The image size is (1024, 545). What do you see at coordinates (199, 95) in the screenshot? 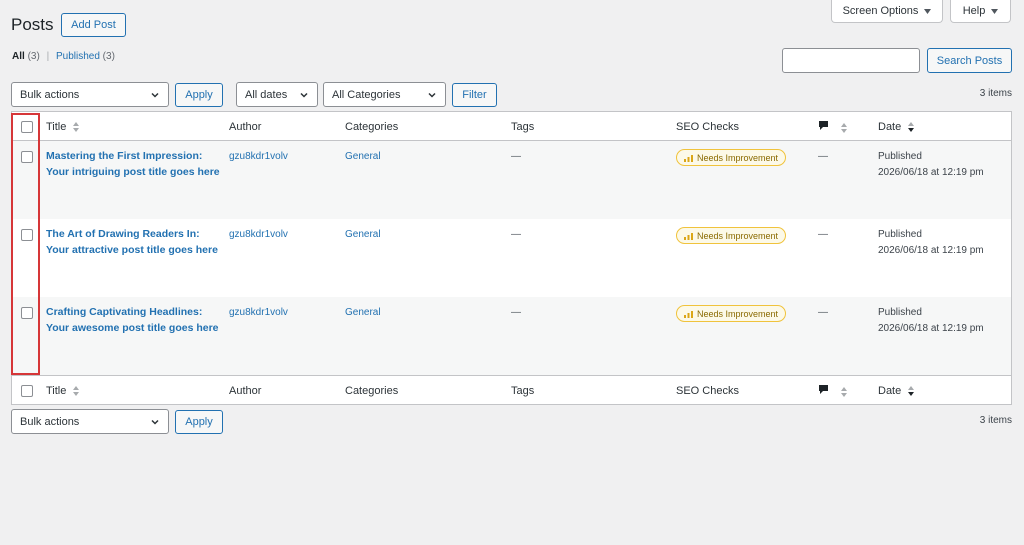
I see `apply-button-top: Apply` at bounding box center [199, 95].